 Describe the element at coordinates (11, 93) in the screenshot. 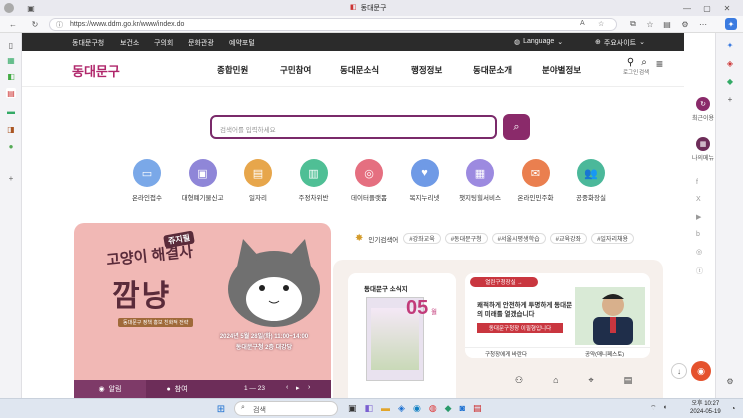

I see `site-tab-icon: ▤` at that location.